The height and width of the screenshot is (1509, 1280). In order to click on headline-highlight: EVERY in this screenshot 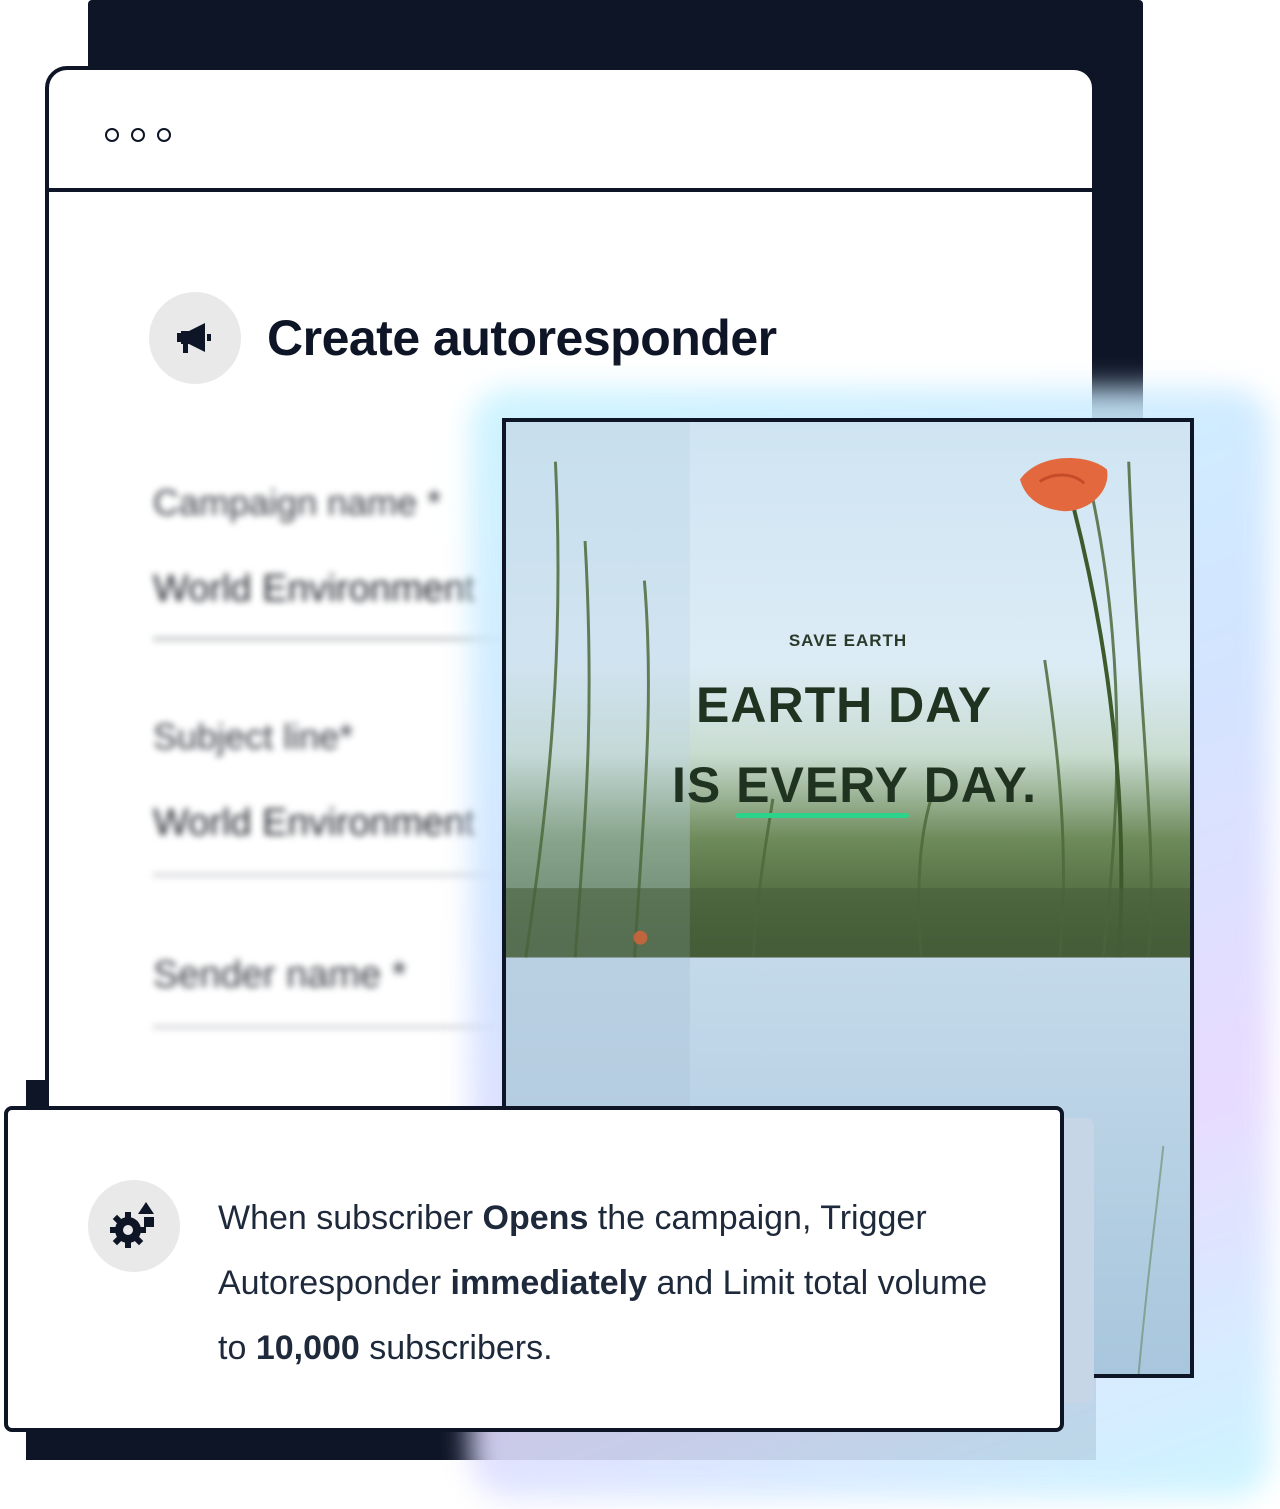, I will do `click(822, 787)`.